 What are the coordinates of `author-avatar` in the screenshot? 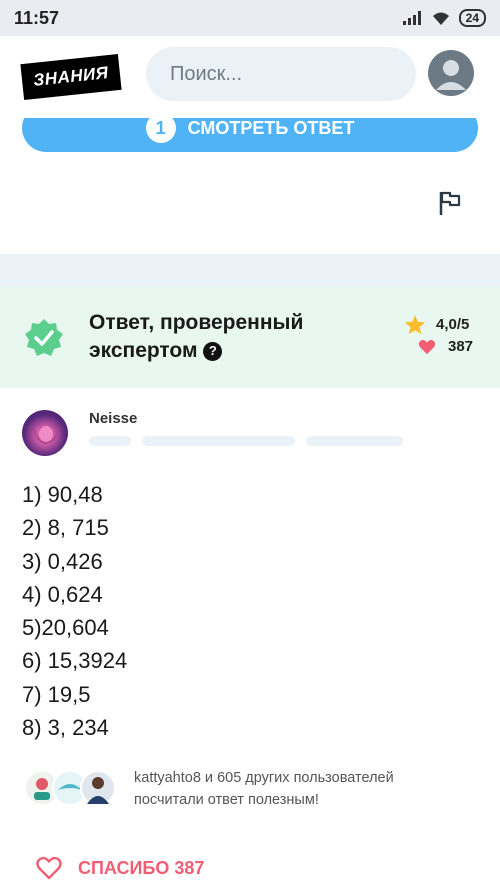 It's located at (45, 433).